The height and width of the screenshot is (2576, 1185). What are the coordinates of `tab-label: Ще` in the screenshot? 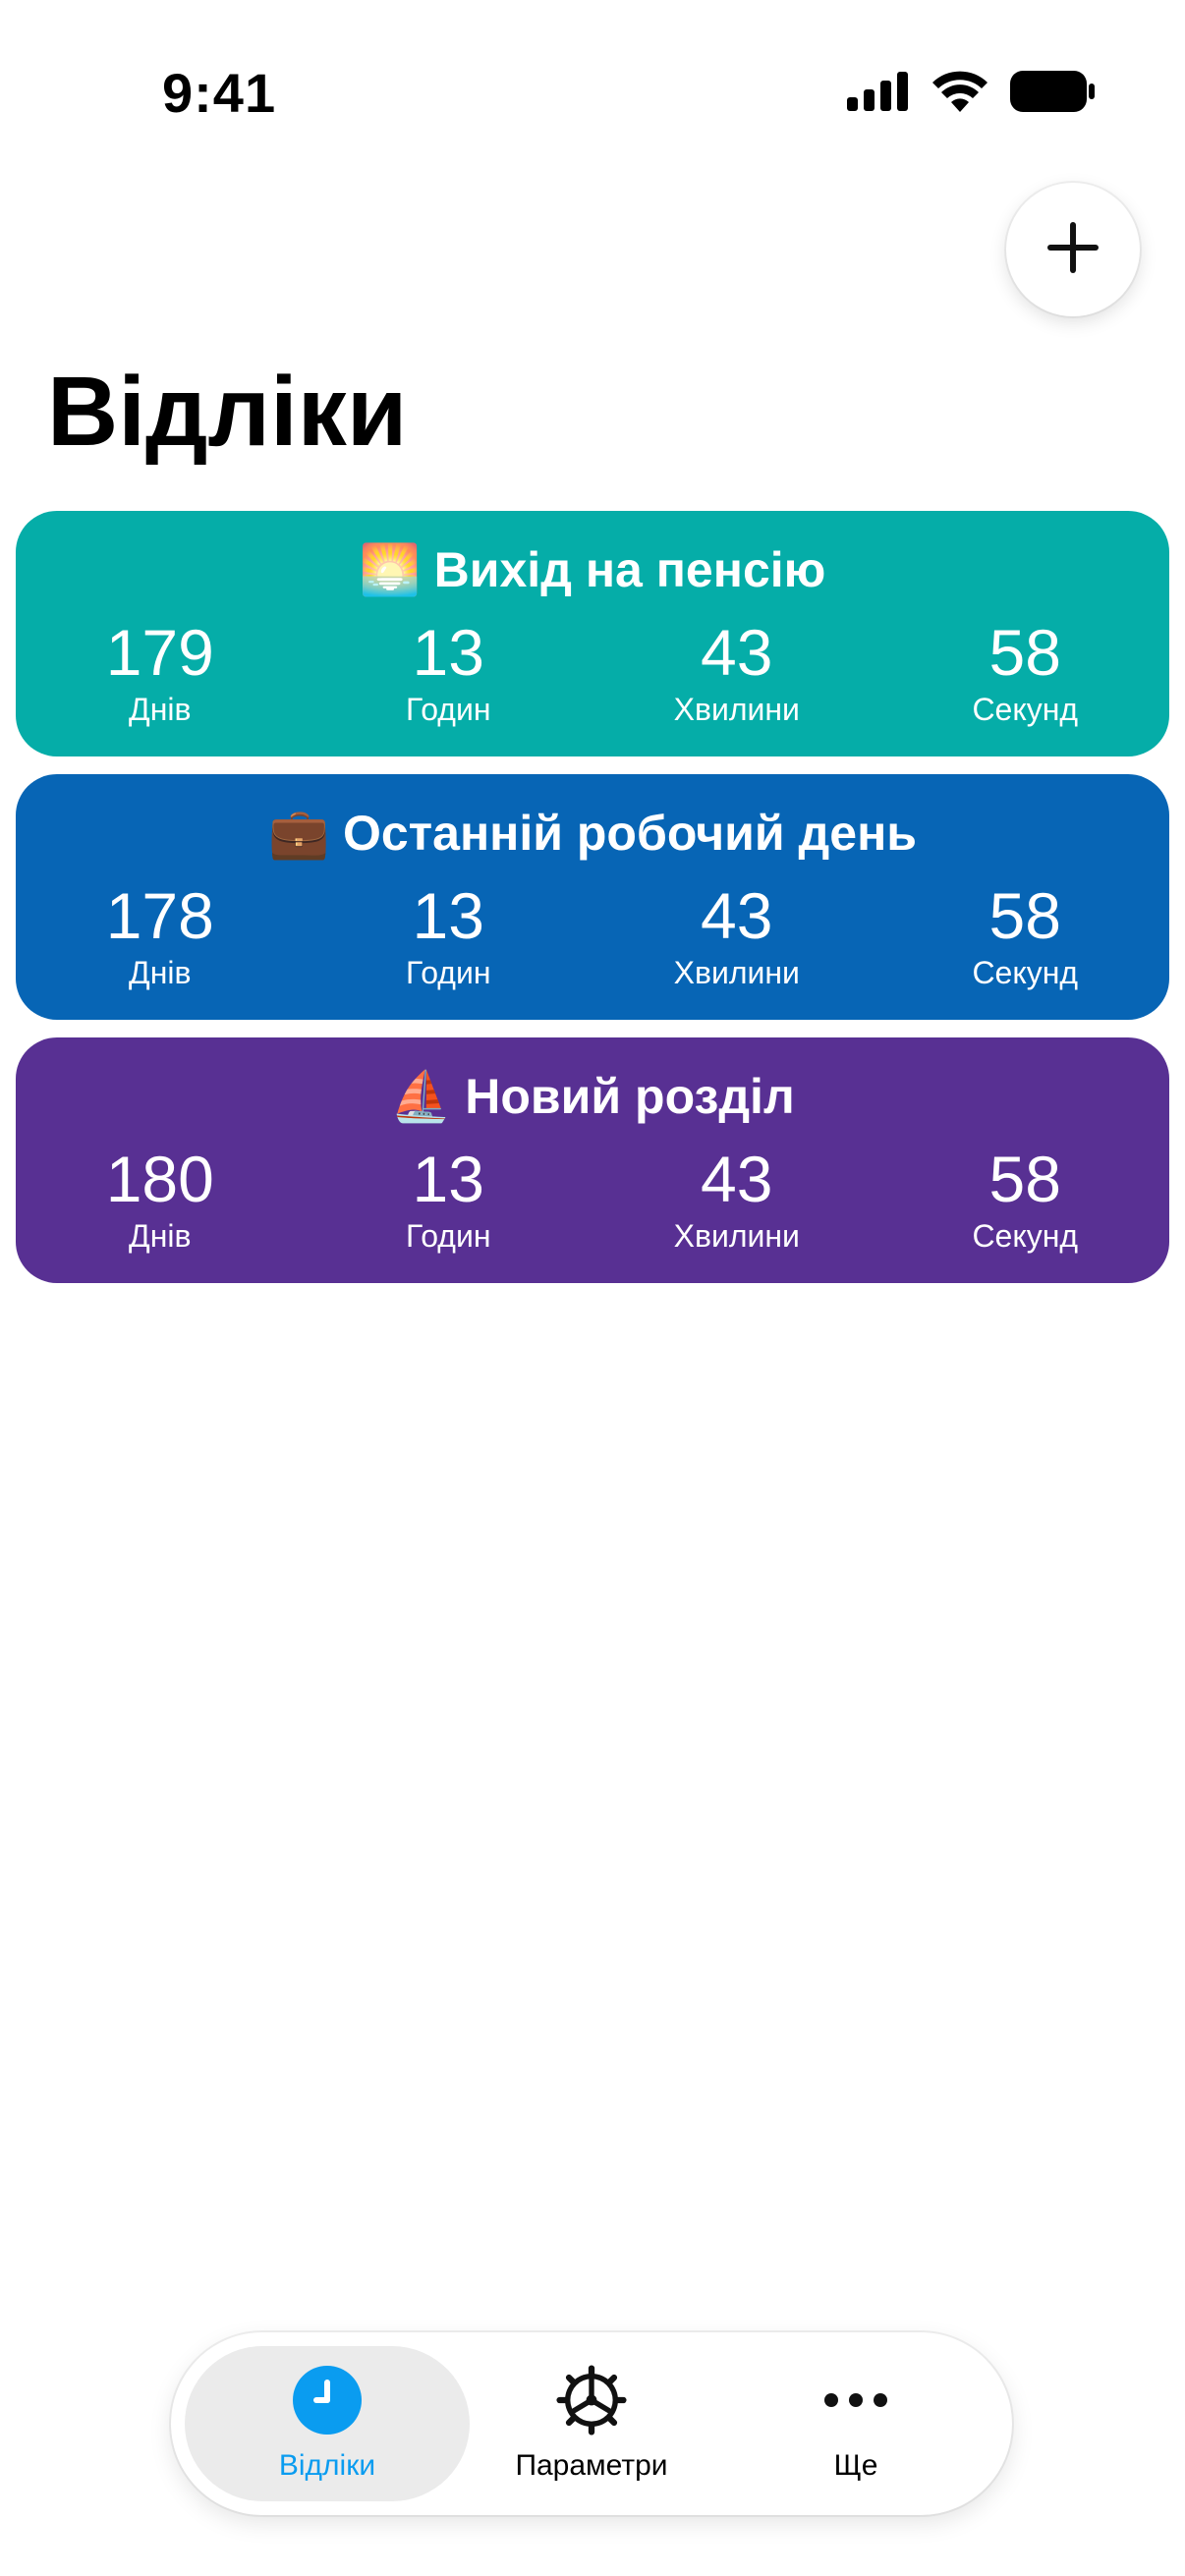 It's located at (856, 2465).